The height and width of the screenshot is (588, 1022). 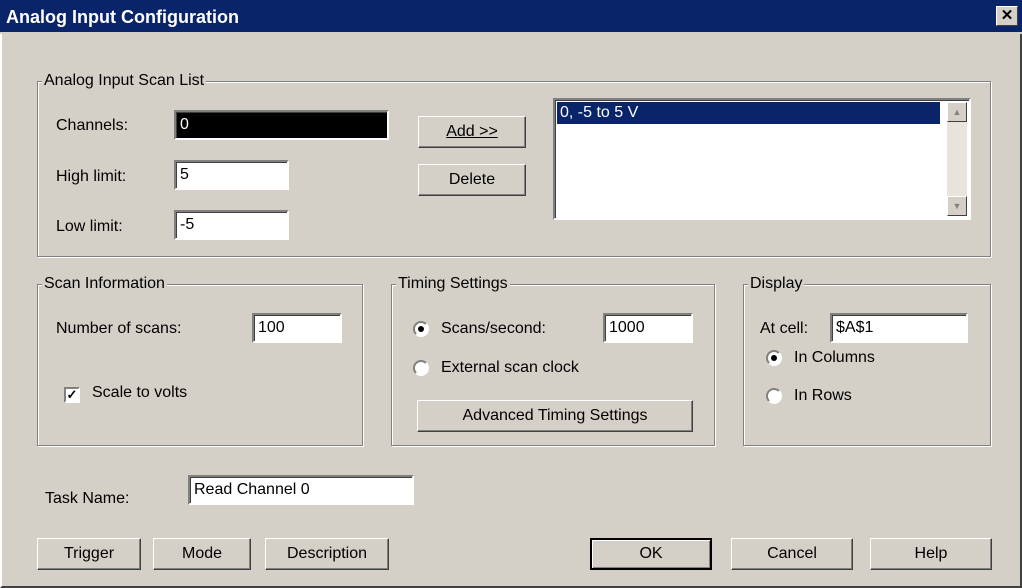 I want to click on trigger-button: Trigger, so click(x=89, y=554).